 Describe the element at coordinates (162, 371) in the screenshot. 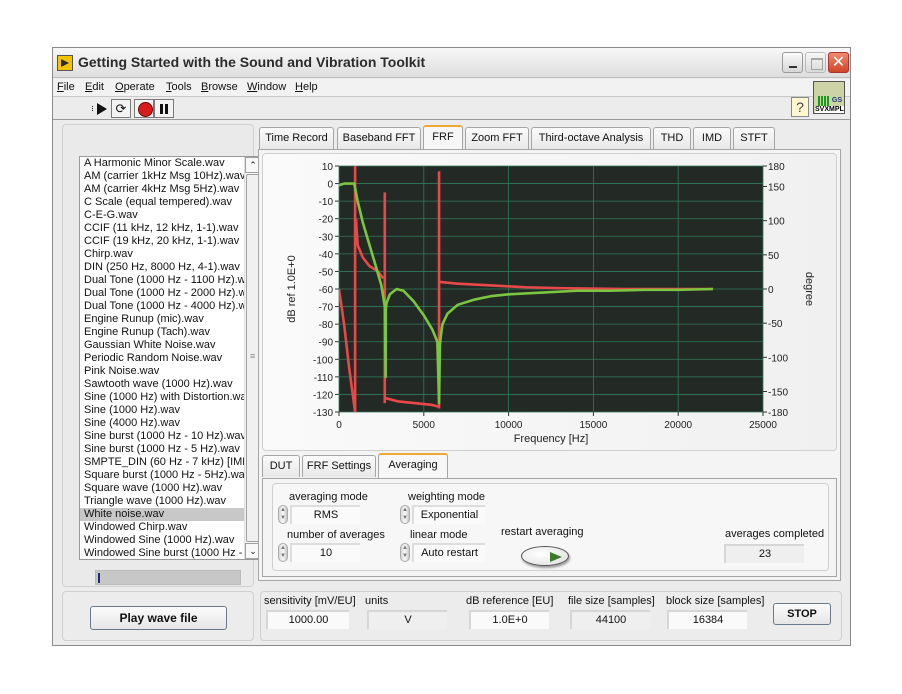

I see `file-list-item: Pink Noise.wav` at that location.